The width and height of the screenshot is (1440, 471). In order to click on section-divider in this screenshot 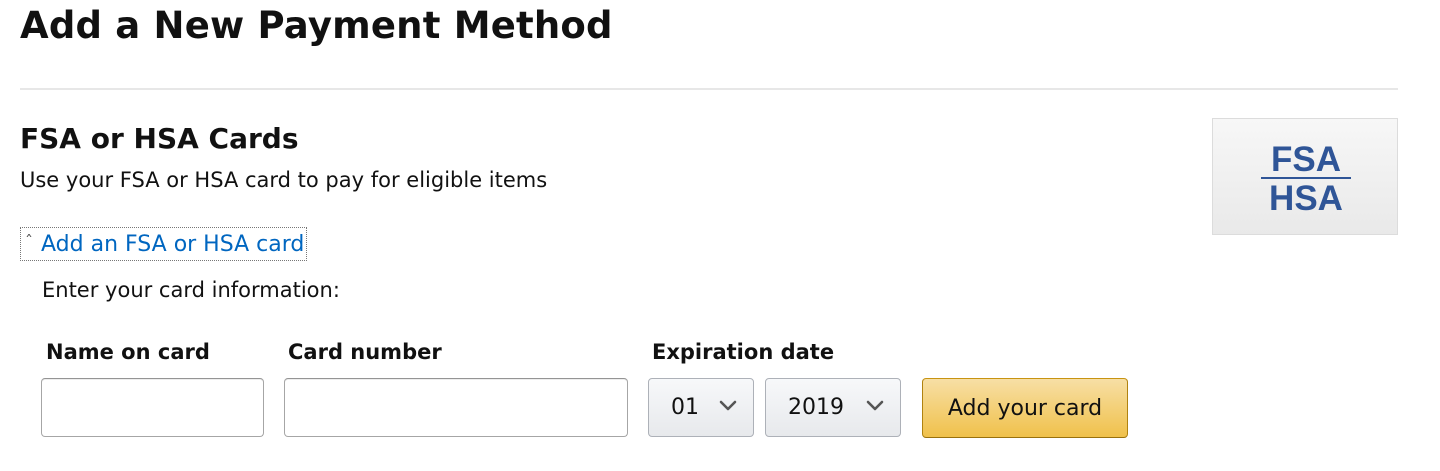, I will do `click(709, 89)`.